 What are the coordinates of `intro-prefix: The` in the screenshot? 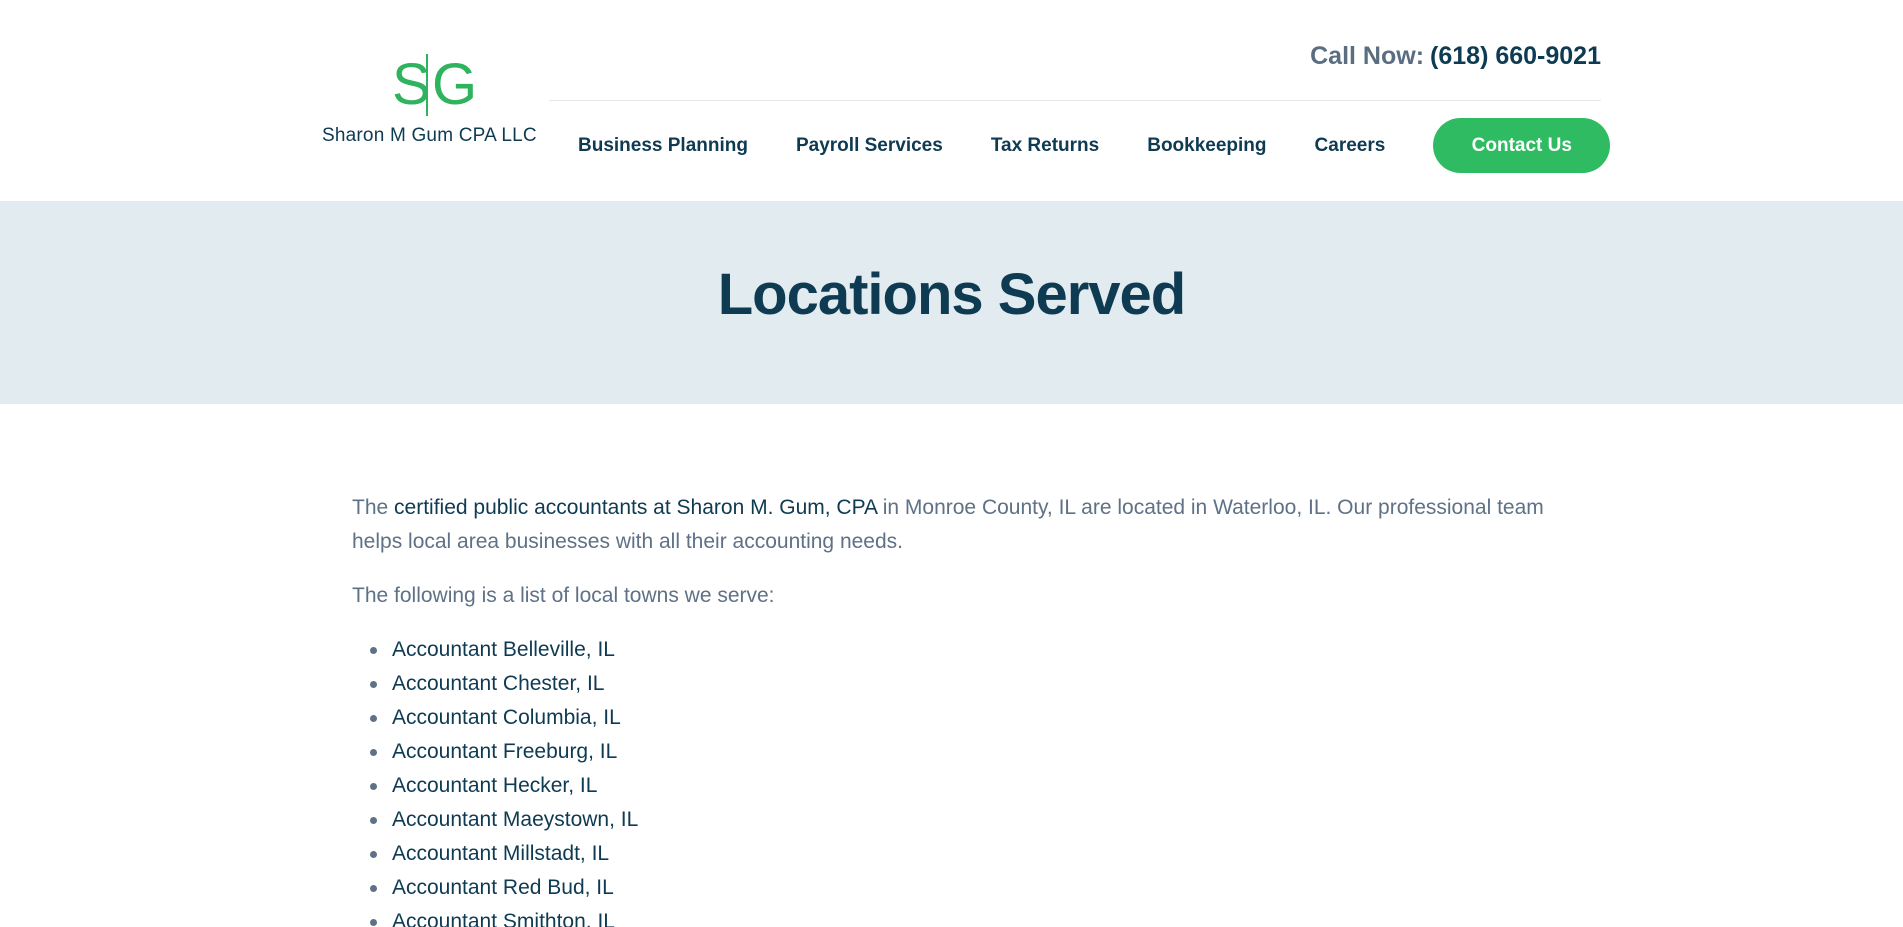 It's located at (373, 507).